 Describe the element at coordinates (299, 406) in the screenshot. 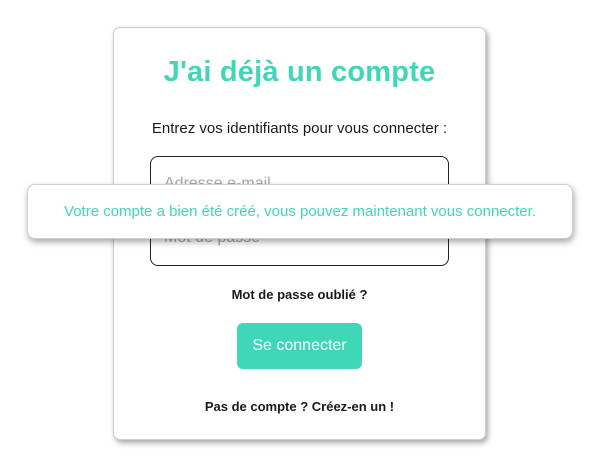

I see `signup-link: Pas de compte ? Créez-en un !` at that location.